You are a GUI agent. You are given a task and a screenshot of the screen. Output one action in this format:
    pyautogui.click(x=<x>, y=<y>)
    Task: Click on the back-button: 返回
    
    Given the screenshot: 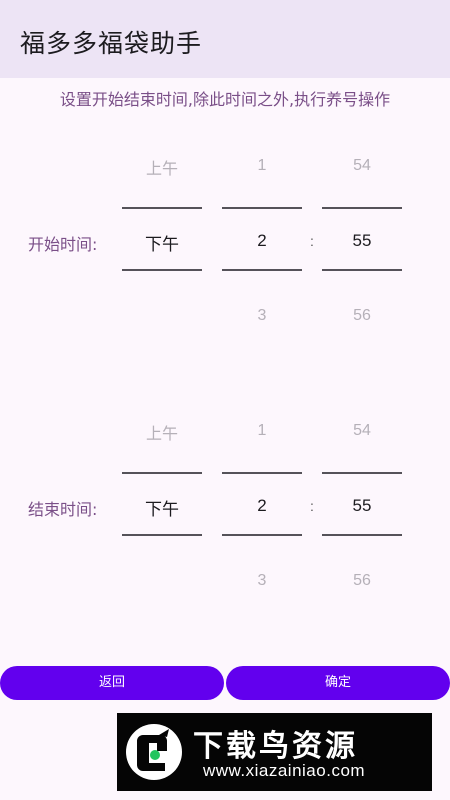 What is the action you would take?
    pyautogui.click(x=112, y=683)
    